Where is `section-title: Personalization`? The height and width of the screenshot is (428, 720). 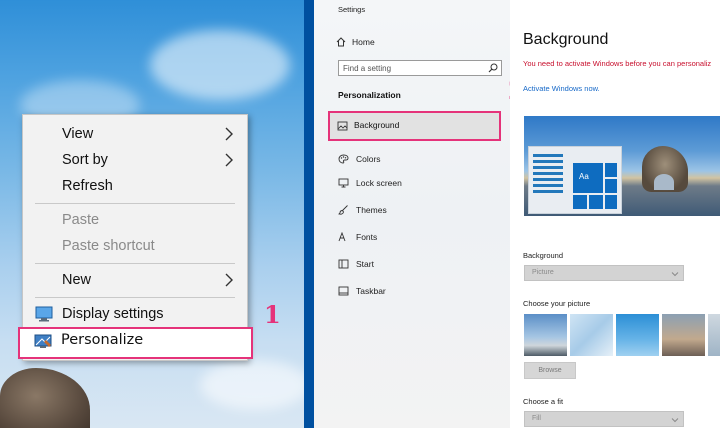
section-title: Personalization is located at coordinates (369, 95).